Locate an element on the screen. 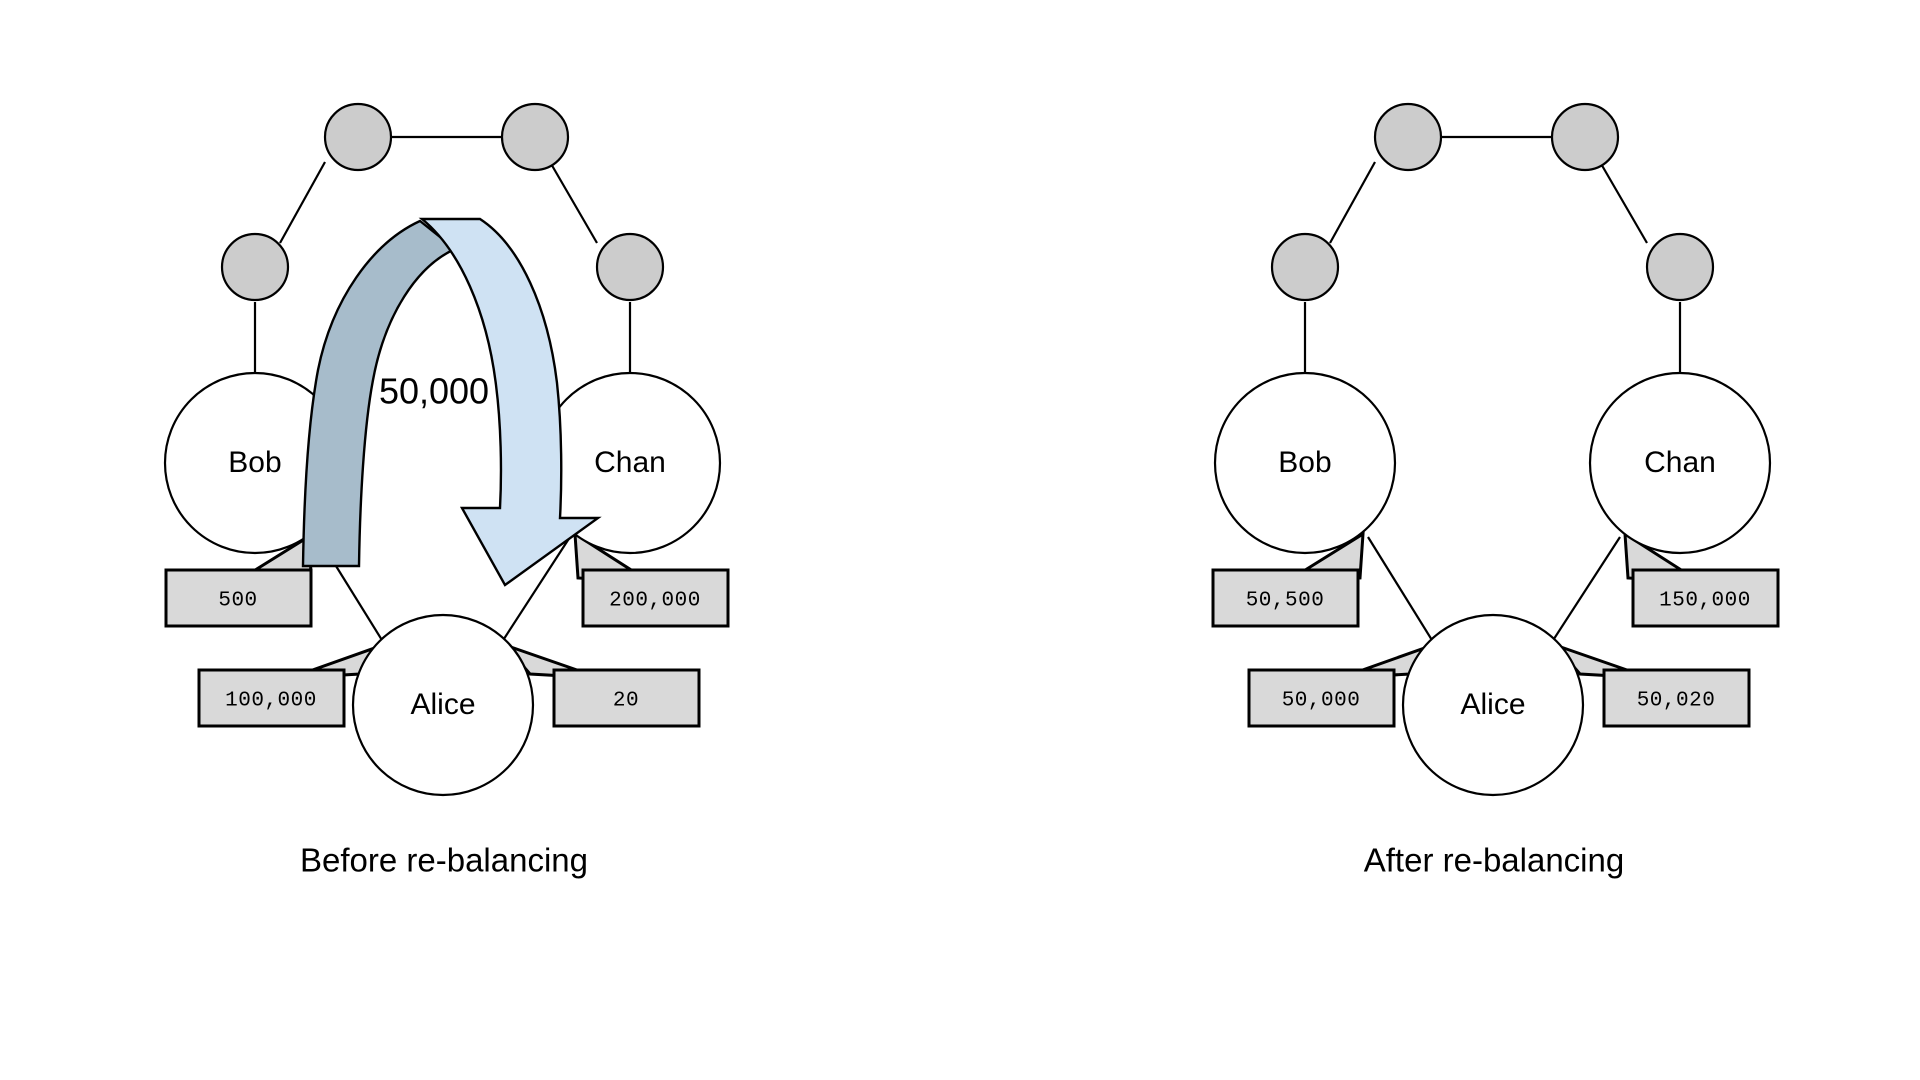 The height and width of the screenshot is (1080, 1920). router-node-top-right is located at coordinates (535, 137).